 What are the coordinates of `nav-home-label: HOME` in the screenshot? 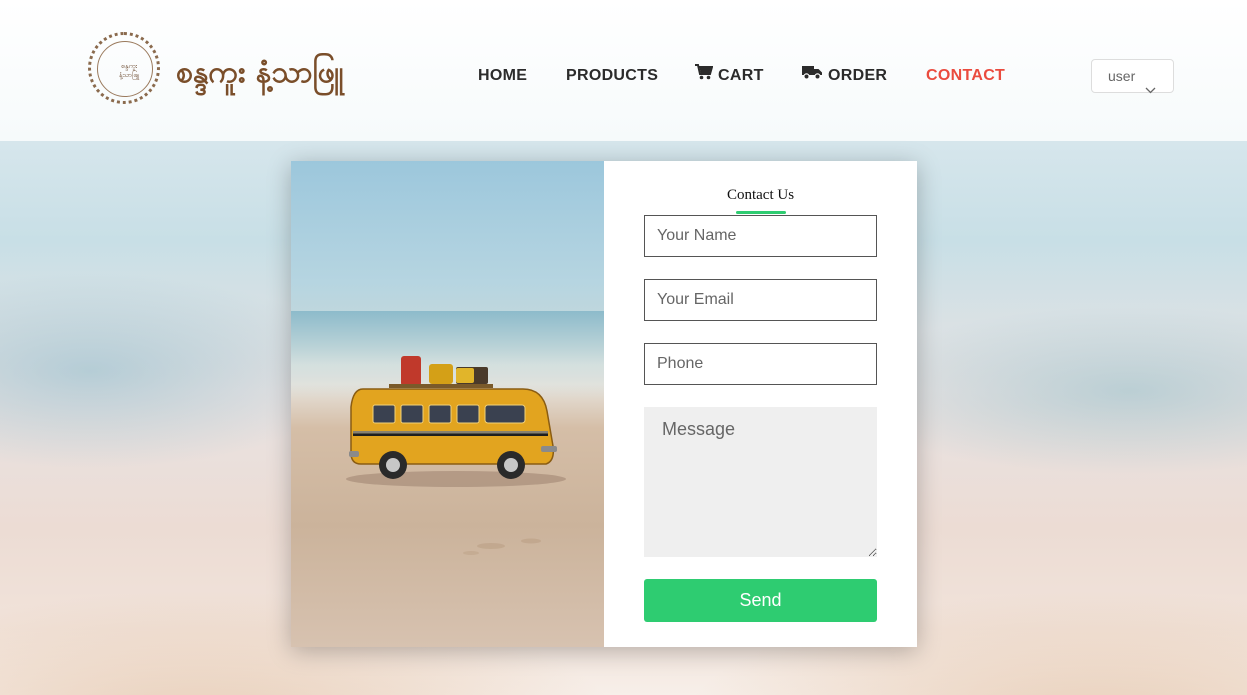 It's located at (503, 75).